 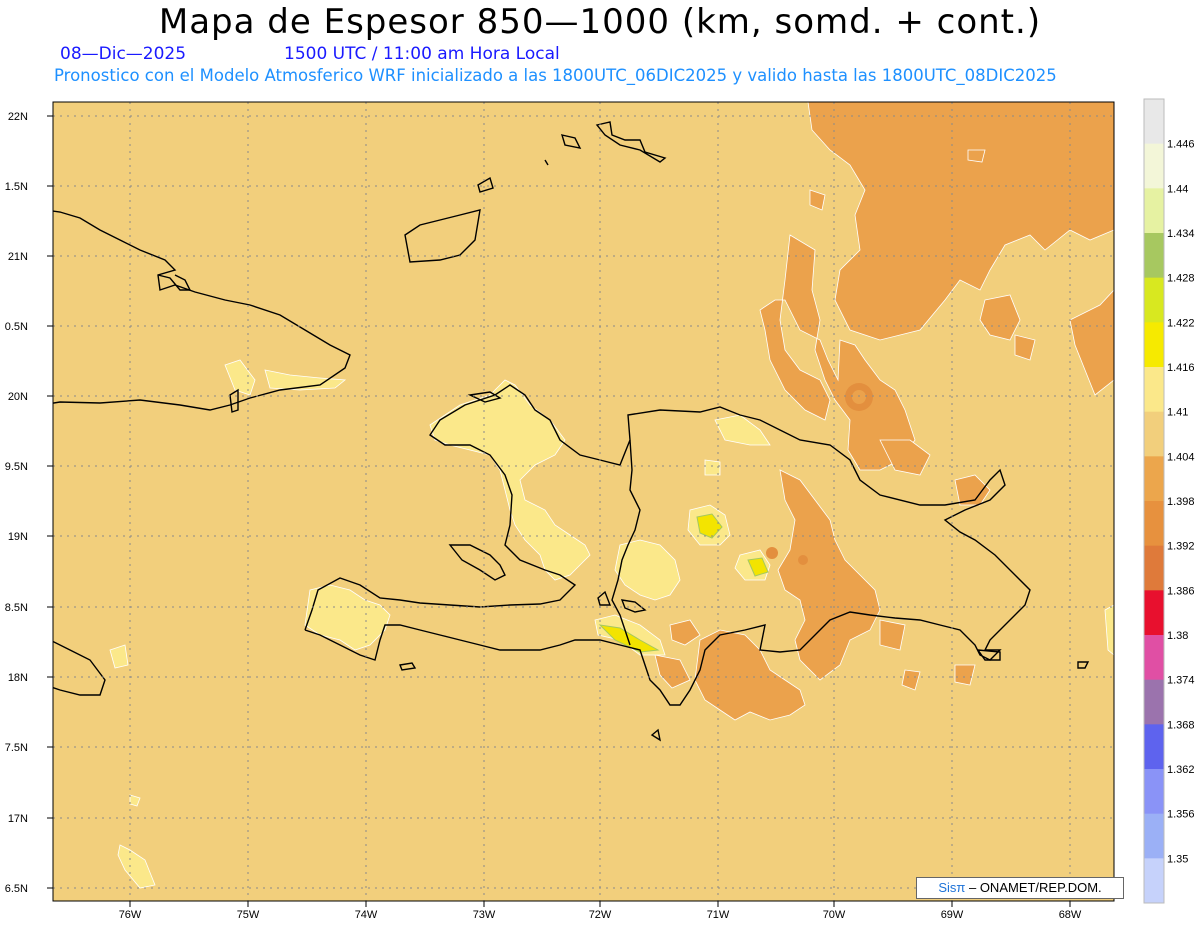 What do you see at coordinates (16, 327) in the screenshot?
I see `lat-label: 0.5N` at bounding box center [16, 327].